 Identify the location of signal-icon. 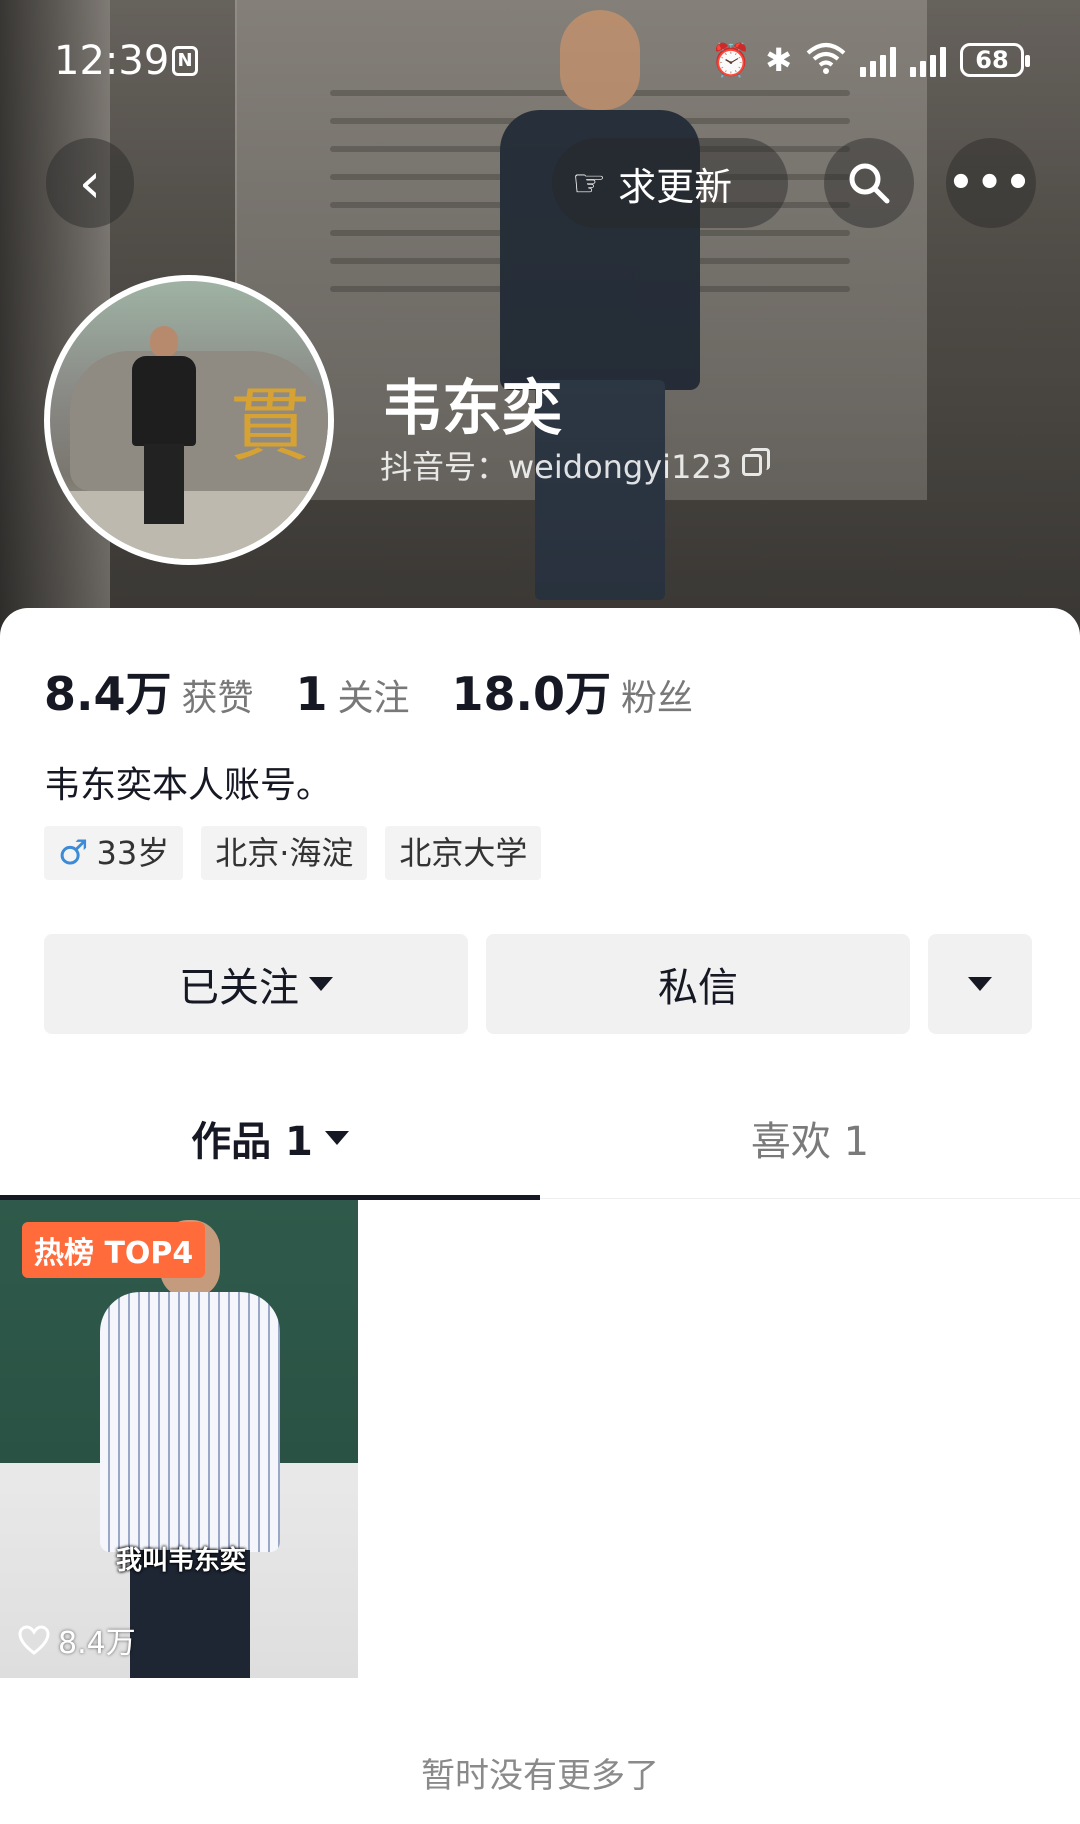
(878, 60).